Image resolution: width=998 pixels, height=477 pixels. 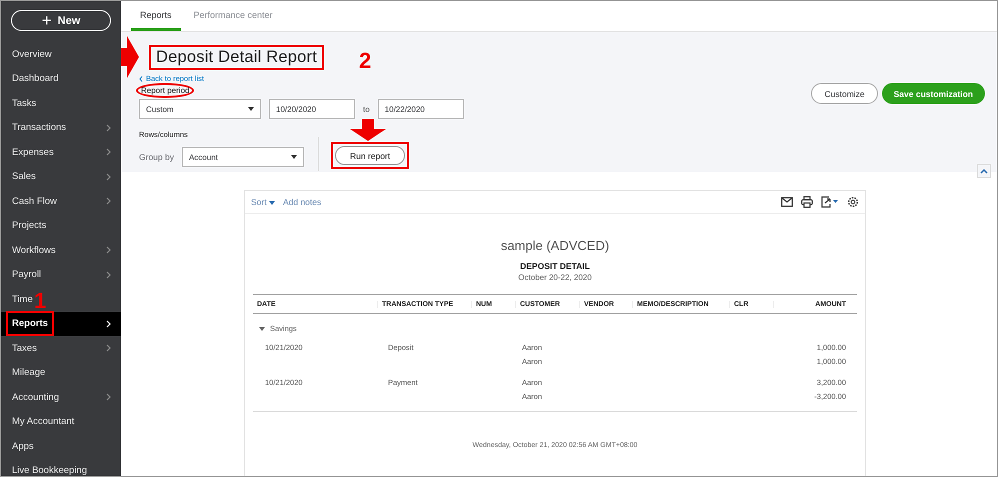 I want to click on company-name: sample (ADVCED), so click(x=555, y=245).